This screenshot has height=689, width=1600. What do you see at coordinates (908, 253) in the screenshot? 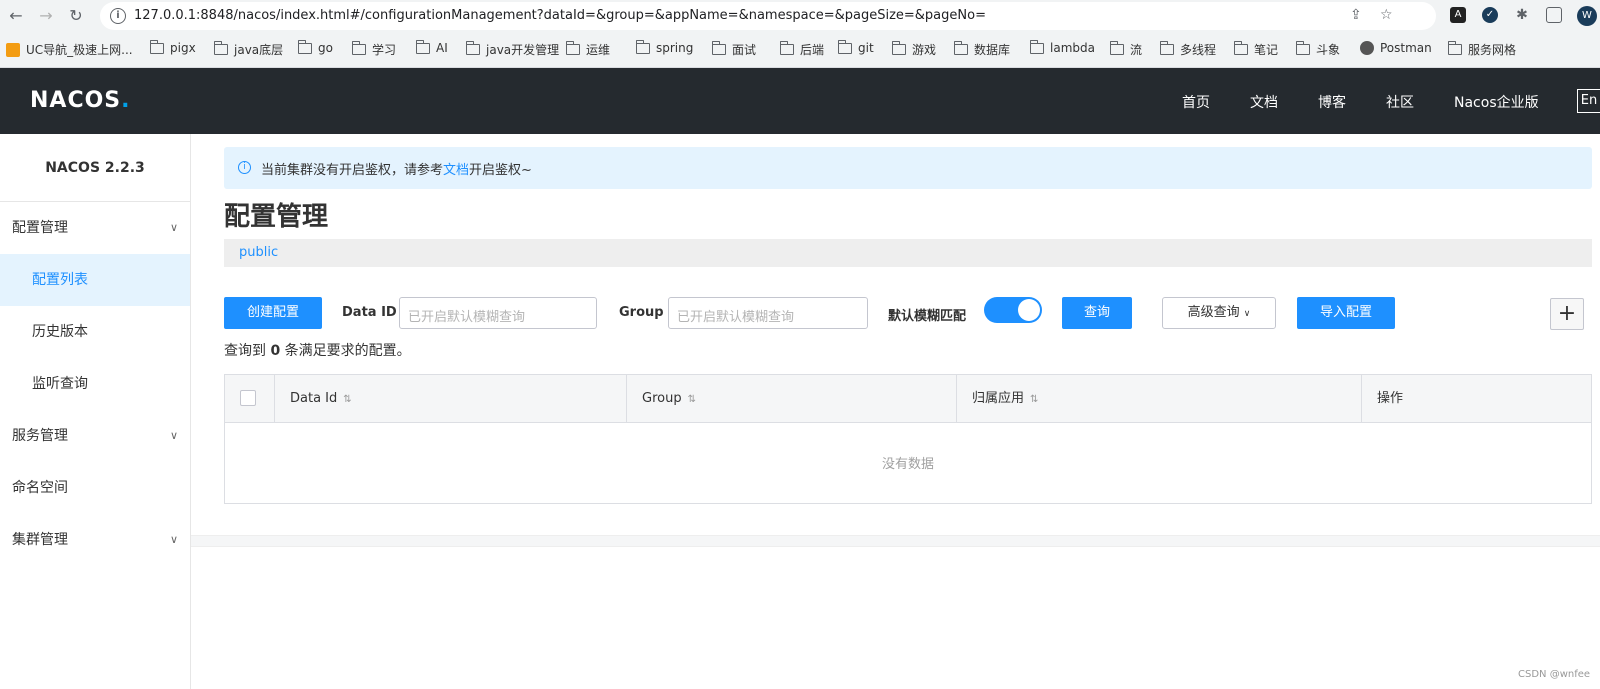
I see `namespace-bar: public` at bounding box center [908, 253].